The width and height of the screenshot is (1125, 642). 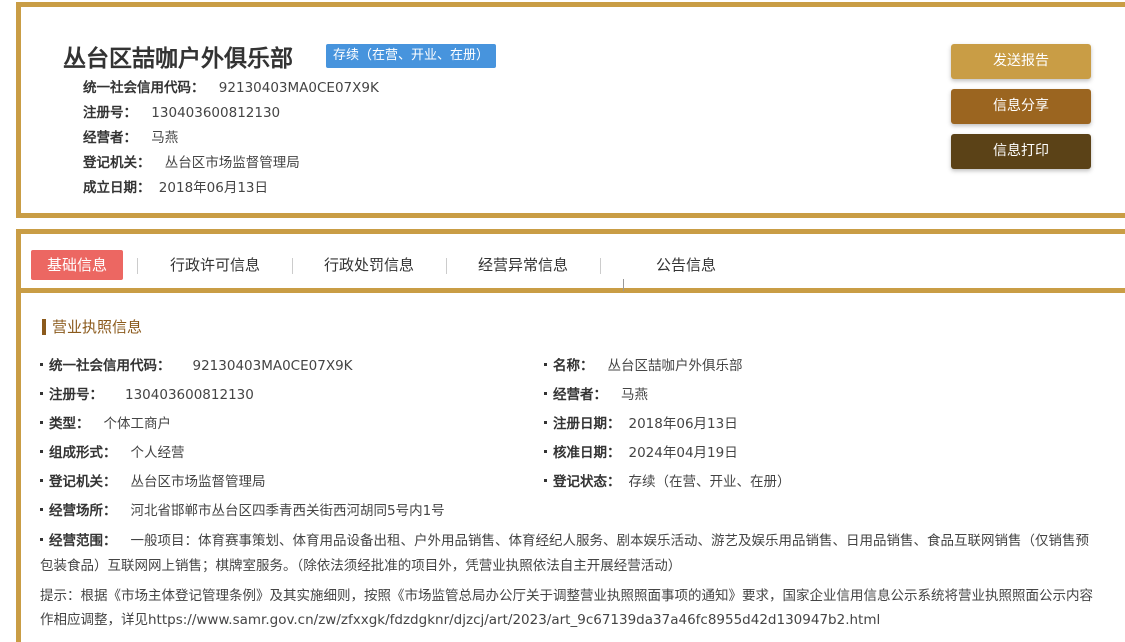 I want to click on tab-admin-license: 行政许可信息, so click(x=215, y=265).